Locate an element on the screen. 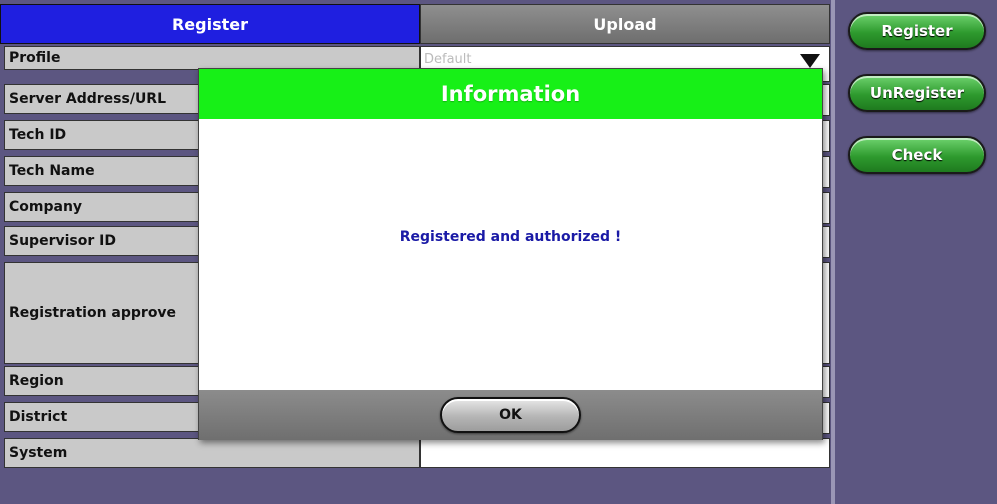 The height and width of the screenshot is (504, 997). tab-upload: Upload is located at coordinates (625, 24).